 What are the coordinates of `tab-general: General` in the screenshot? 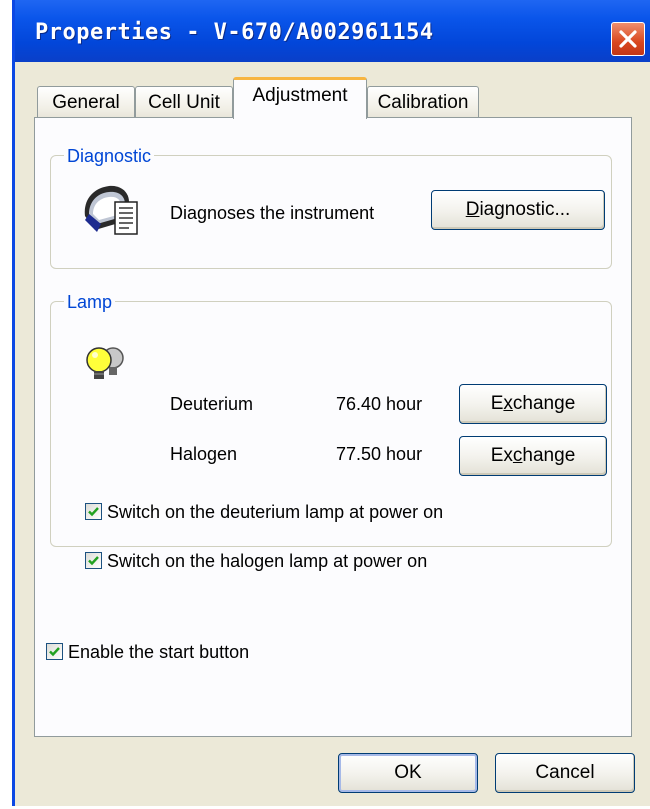 It's located at (86, 102).